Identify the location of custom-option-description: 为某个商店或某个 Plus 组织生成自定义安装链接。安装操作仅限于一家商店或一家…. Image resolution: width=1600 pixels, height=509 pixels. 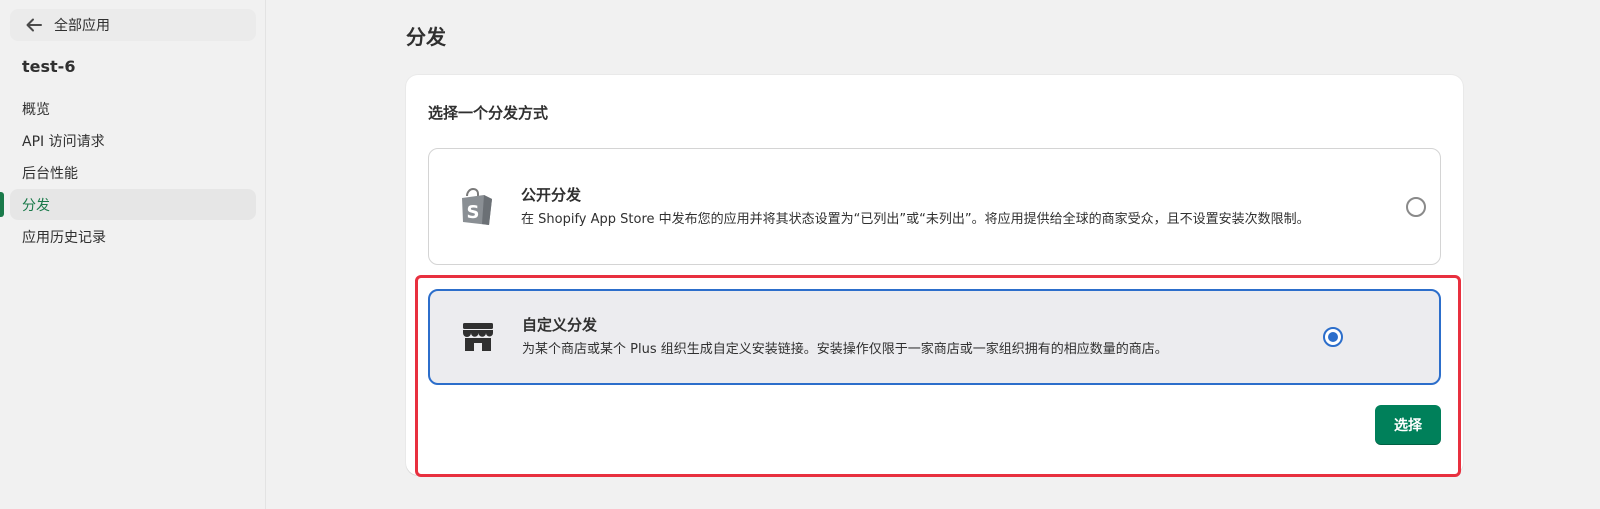
(845, 349).